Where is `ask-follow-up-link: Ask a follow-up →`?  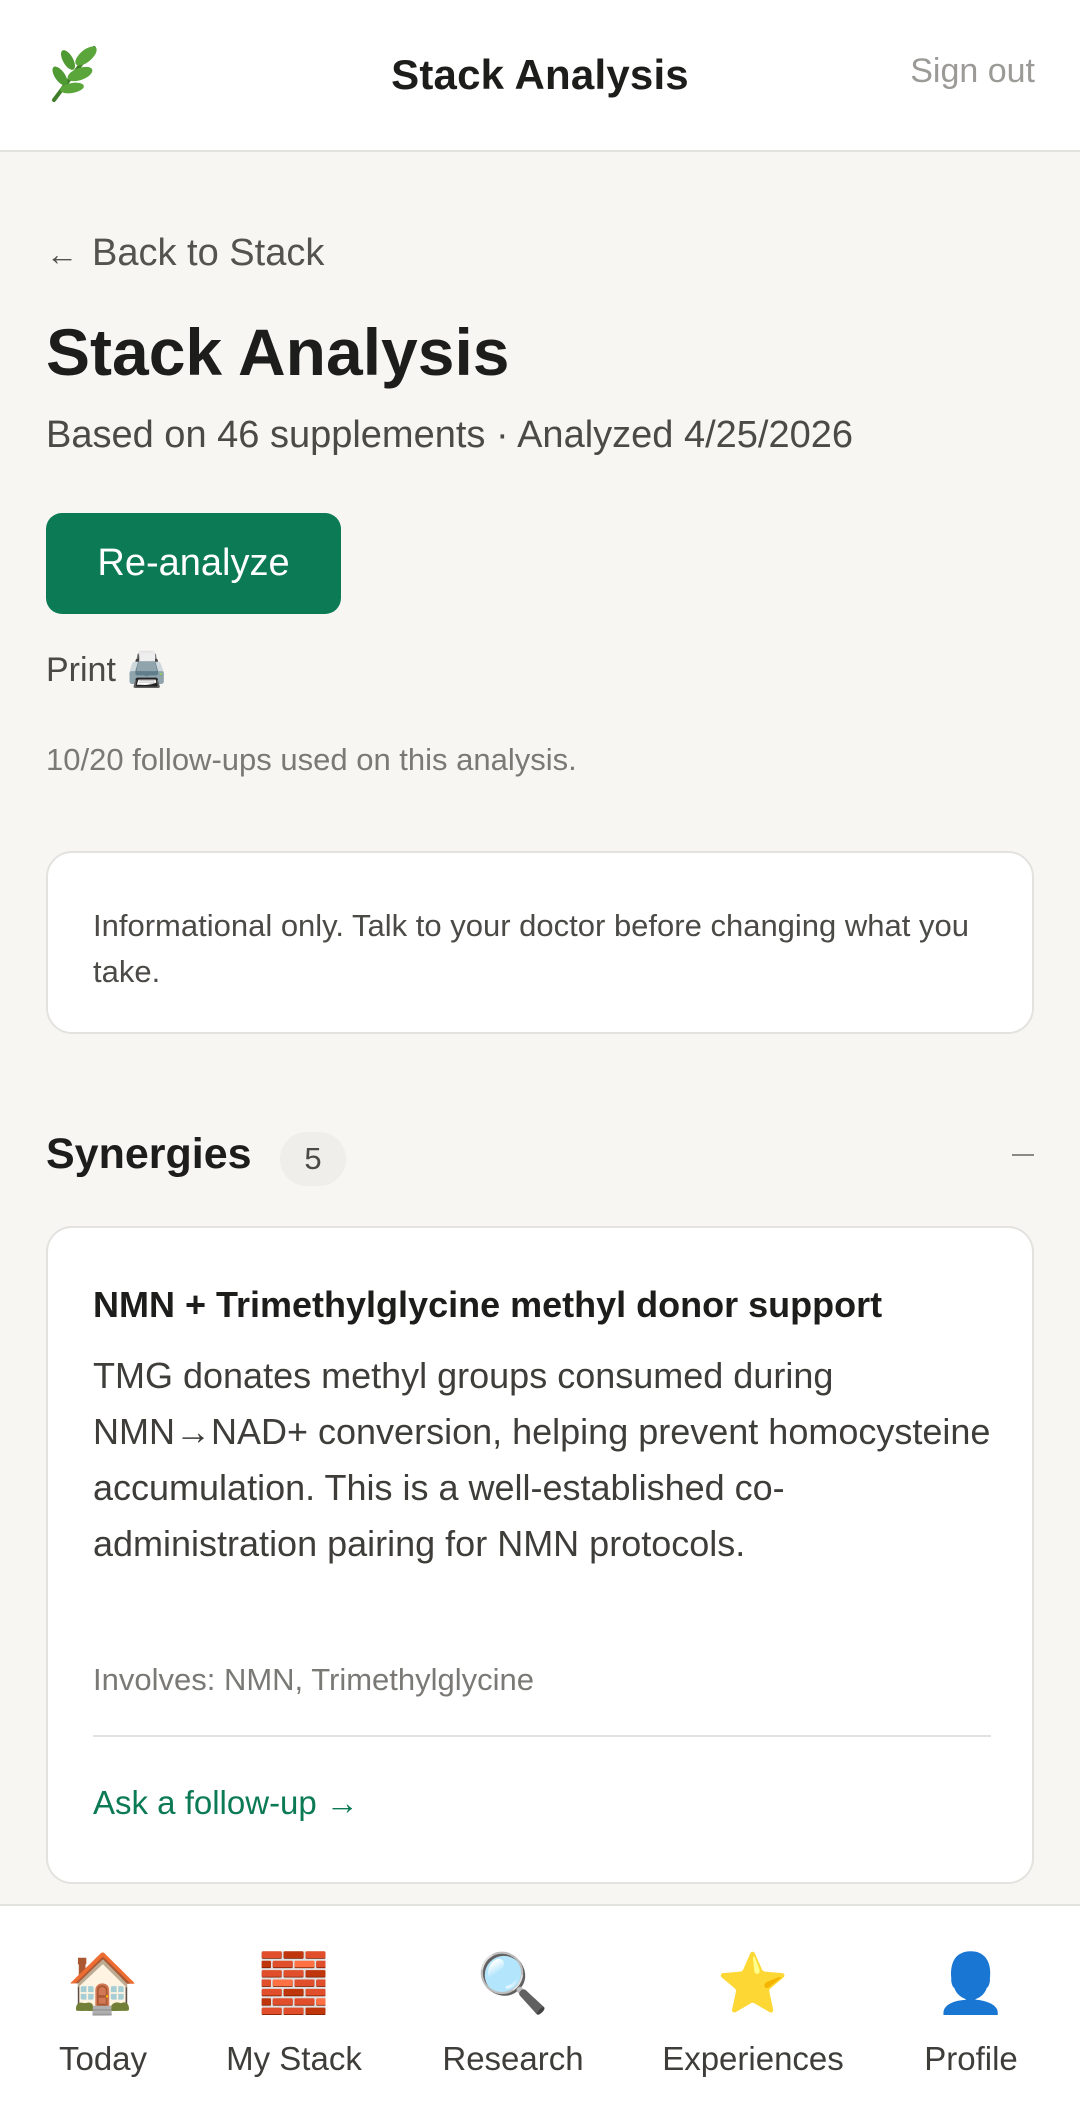
ask-follow-up-link: Ask a follow-up → is located at coordinates (226, 1803).